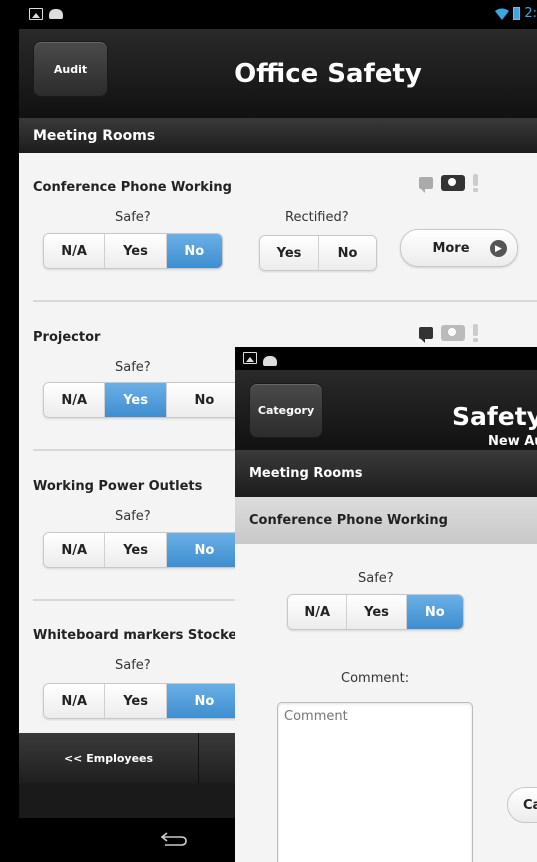 Image resolution: width=537 pixels, height=862 pixels. I want to click on status-time: 2:, so click(530, 13).